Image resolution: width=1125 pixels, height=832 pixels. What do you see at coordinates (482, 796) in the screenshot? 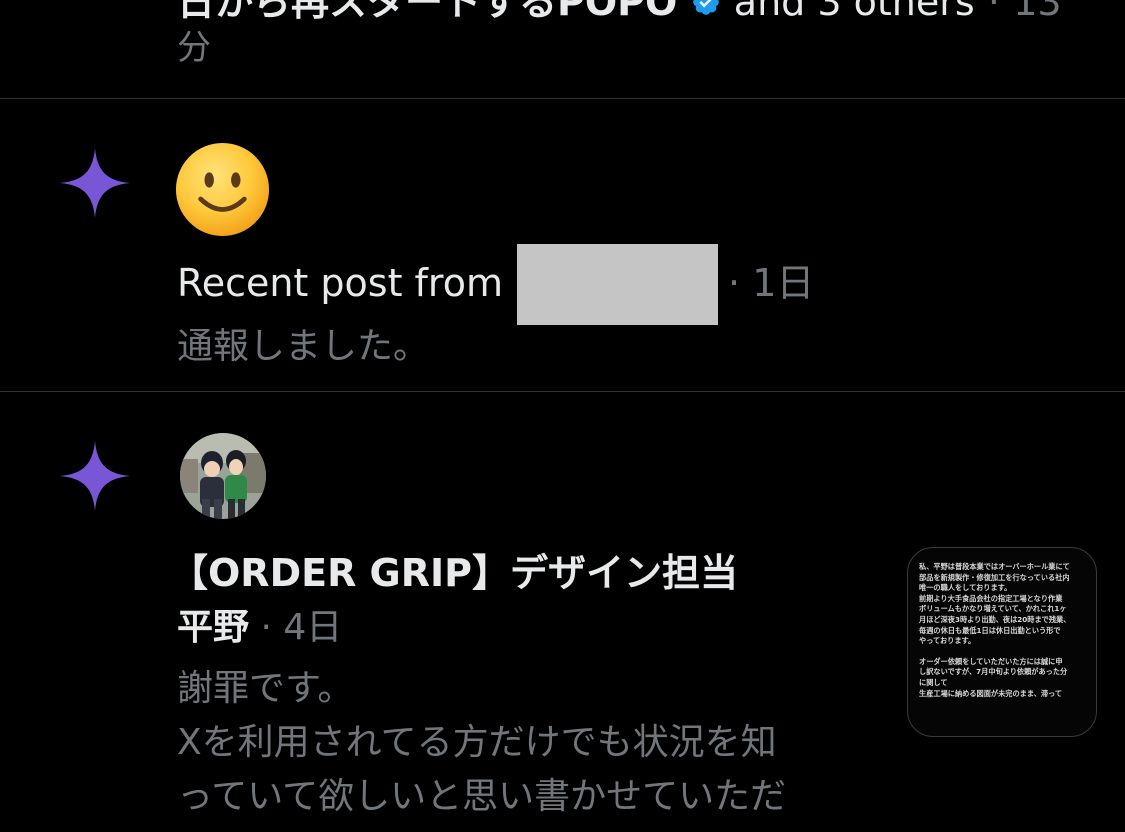
I see `post-body-line: っていて欲しいと思い書かせていただ` at bounding box center [482, 796].